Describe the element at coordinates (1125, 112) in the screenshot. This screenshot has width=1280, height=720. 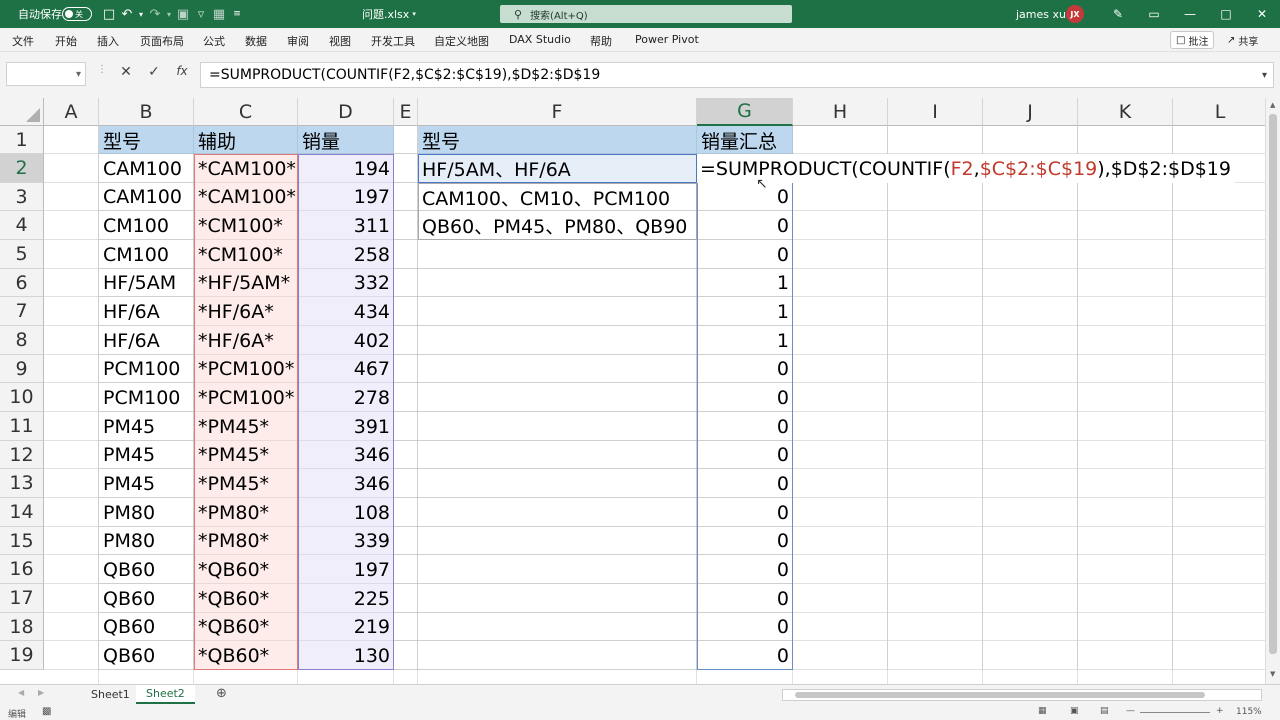
I see `column-header-k: K` at that location.